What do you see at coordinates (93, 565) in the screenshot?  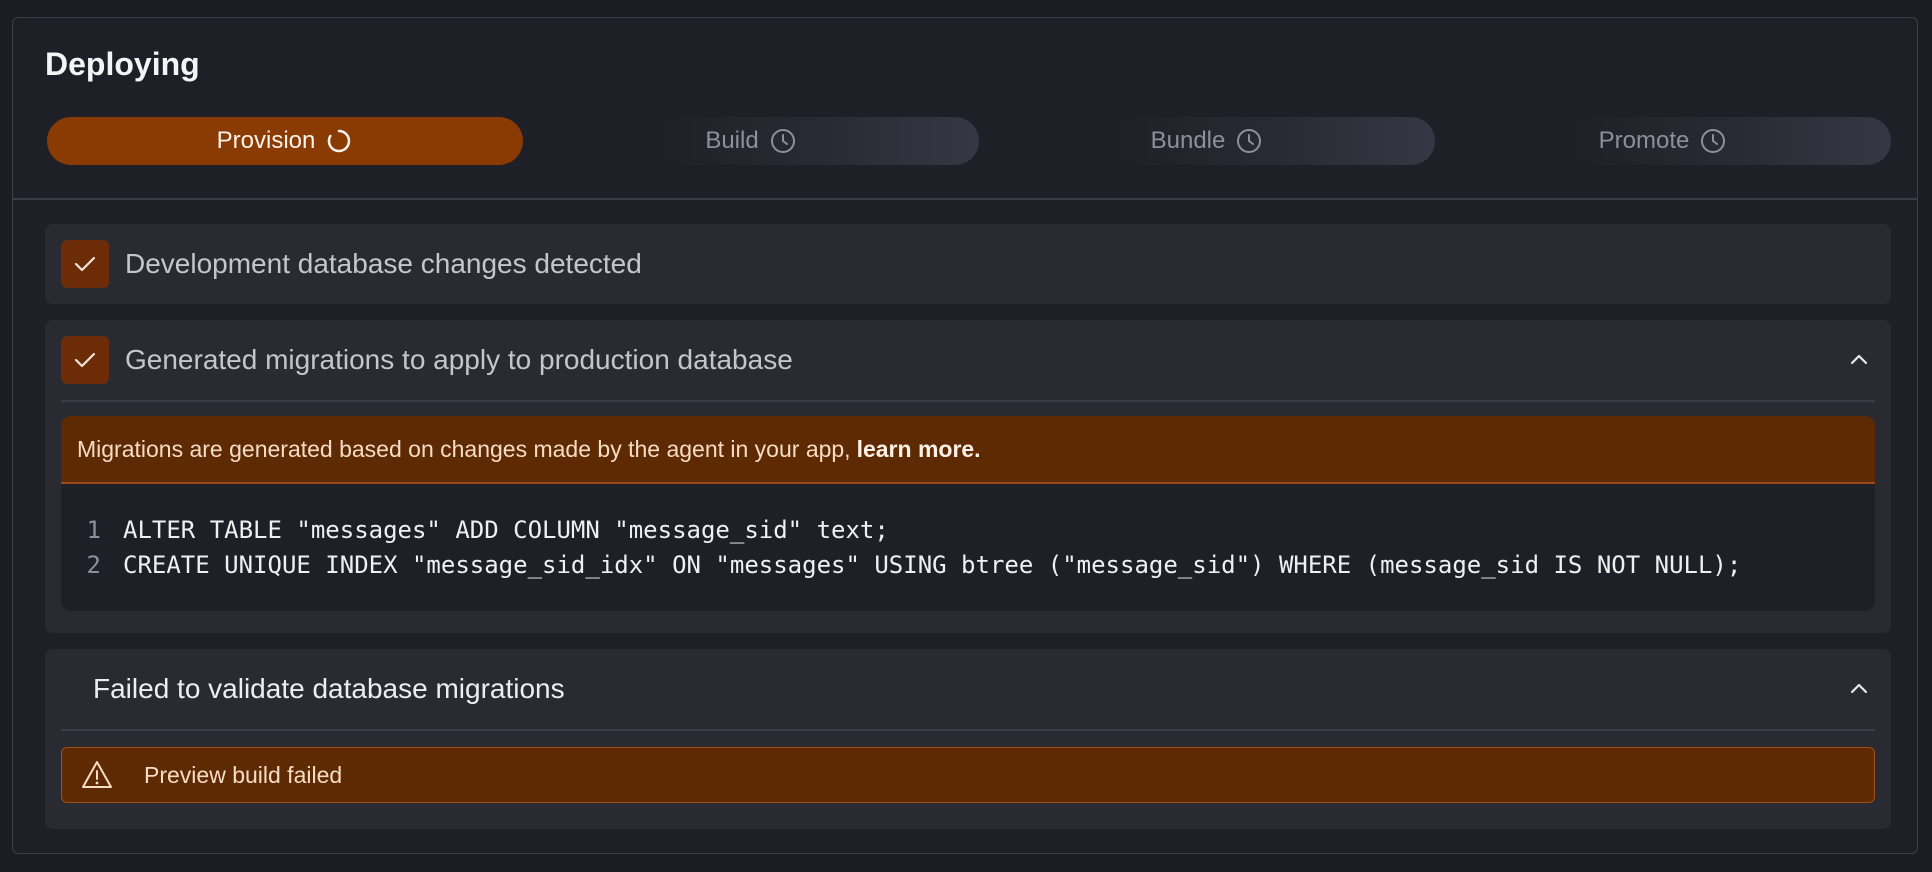 I see `line-number: 2` at bounding box center [93, 565].